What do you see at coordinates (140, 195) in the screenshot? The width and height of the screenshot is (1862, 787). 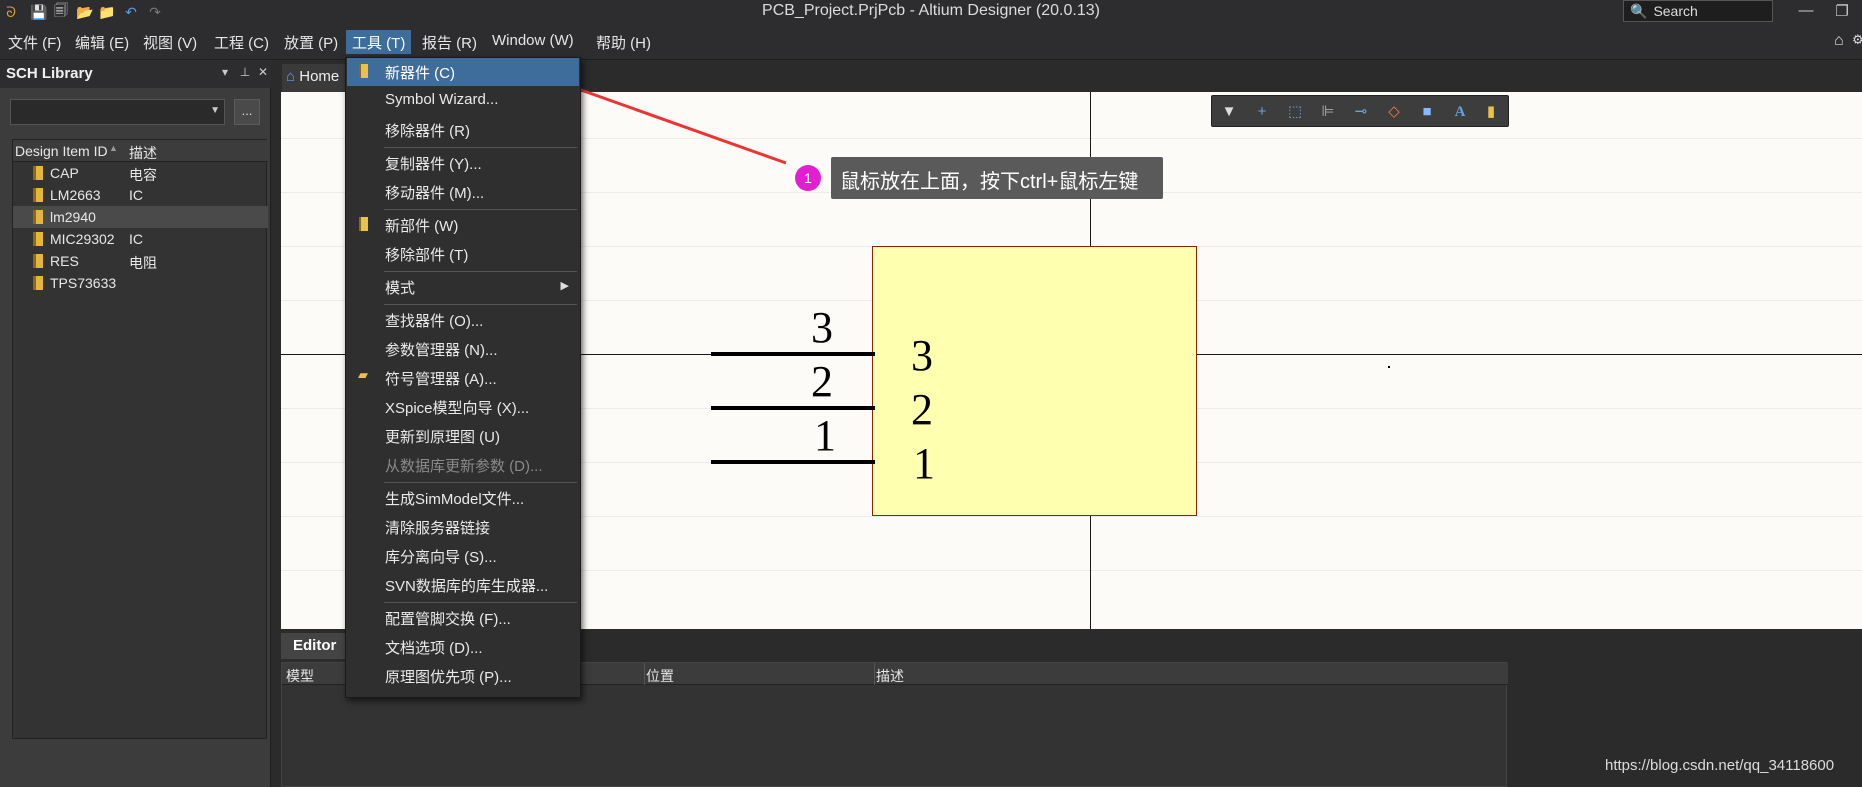 I see `table-row: LM2663 IC` at bounding box center [140, 195].